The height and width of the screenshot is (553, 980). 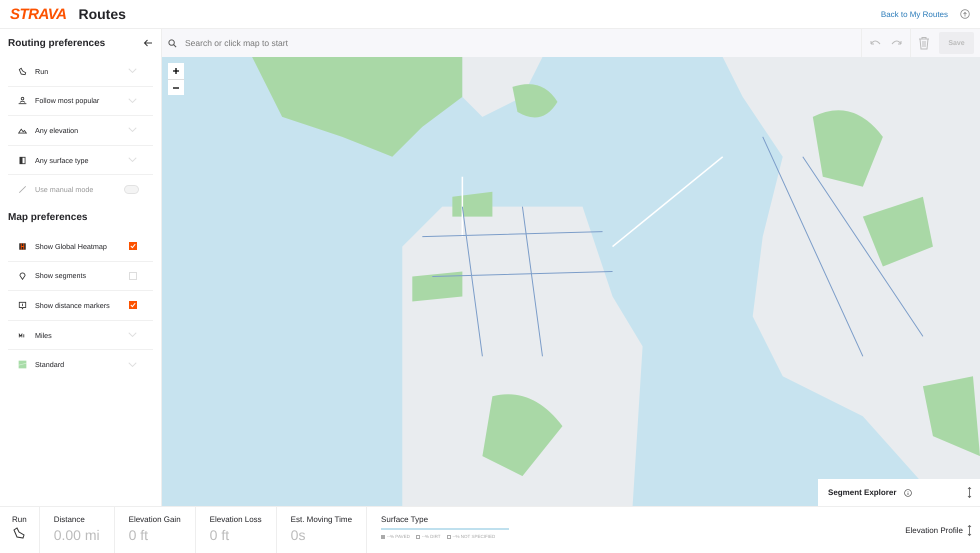 What do you see at coordinates (70, 519) in the screenshot?
I see `stat-label: Distance` at bounding box center [70, 519].